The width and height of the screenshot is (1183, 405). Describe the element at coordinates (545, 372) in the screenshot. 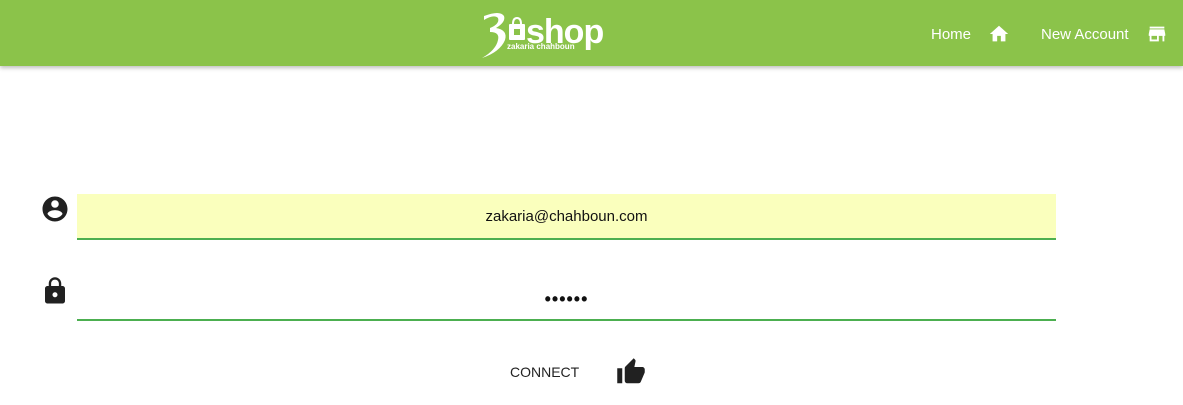

I see `connect-button-label: CONNECT` at that location.